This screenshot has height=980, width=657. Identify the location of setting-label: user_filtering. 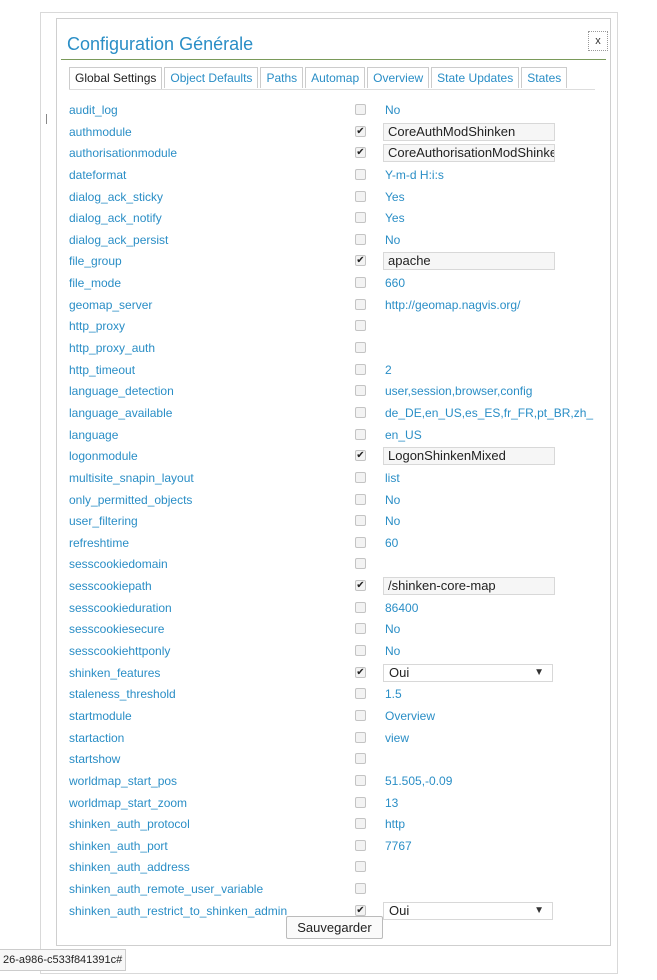
(103, 521).